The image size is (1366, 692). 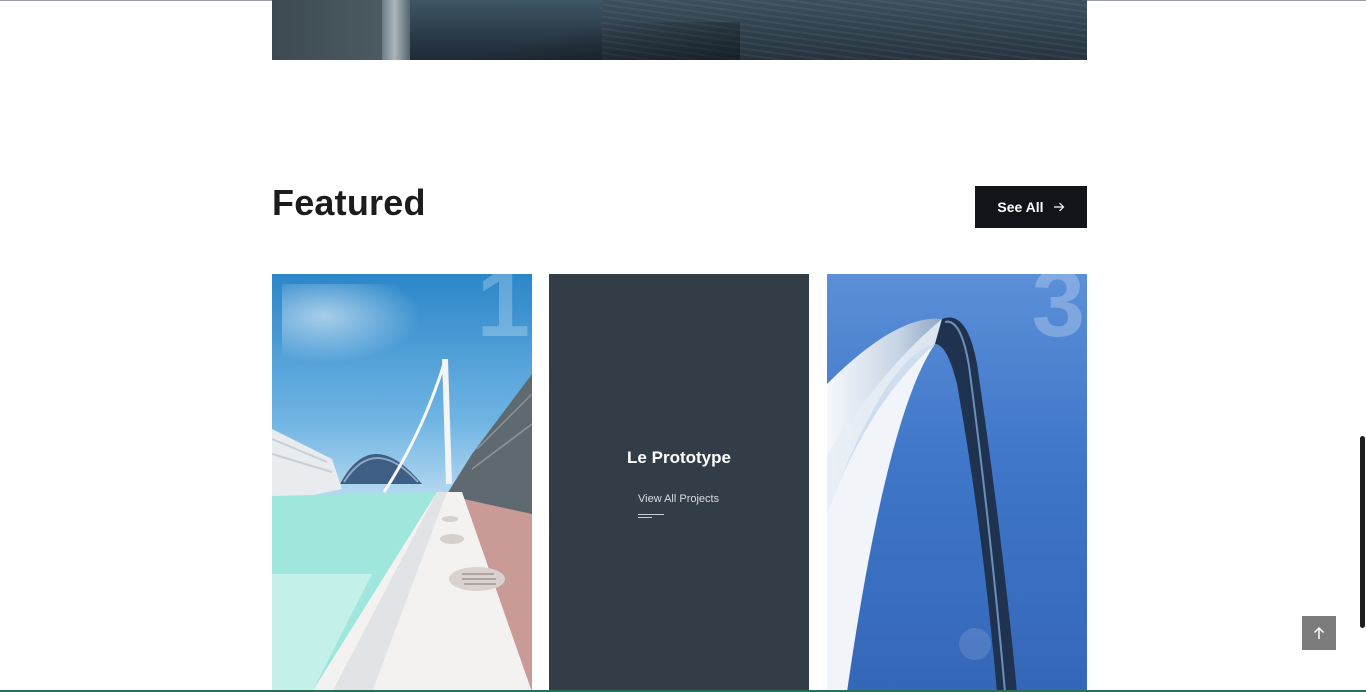 What do you see at coordinates (957, 483) in the screenshot?
I see `featured-card-3: 3` at bounding box center [957, 483].